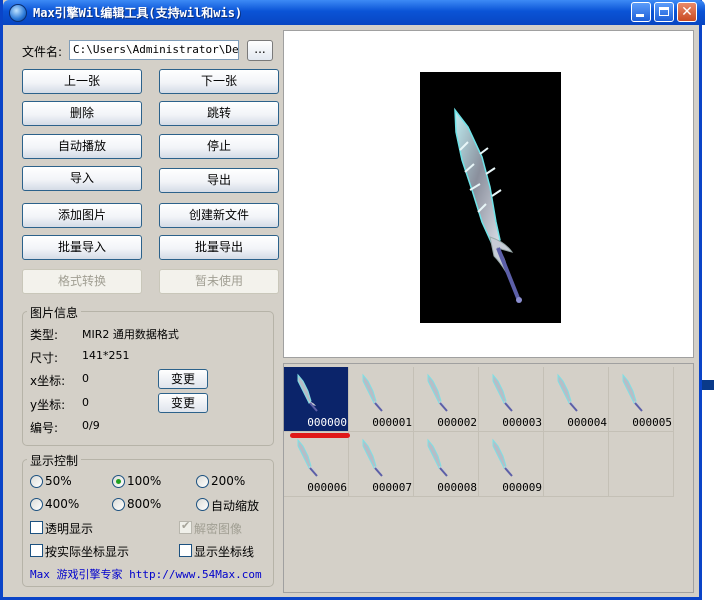 The image size is (714, 600). Describe the element at coordinates (202, 481) in the screenshot. I see `zoom-200-radio` at that location.